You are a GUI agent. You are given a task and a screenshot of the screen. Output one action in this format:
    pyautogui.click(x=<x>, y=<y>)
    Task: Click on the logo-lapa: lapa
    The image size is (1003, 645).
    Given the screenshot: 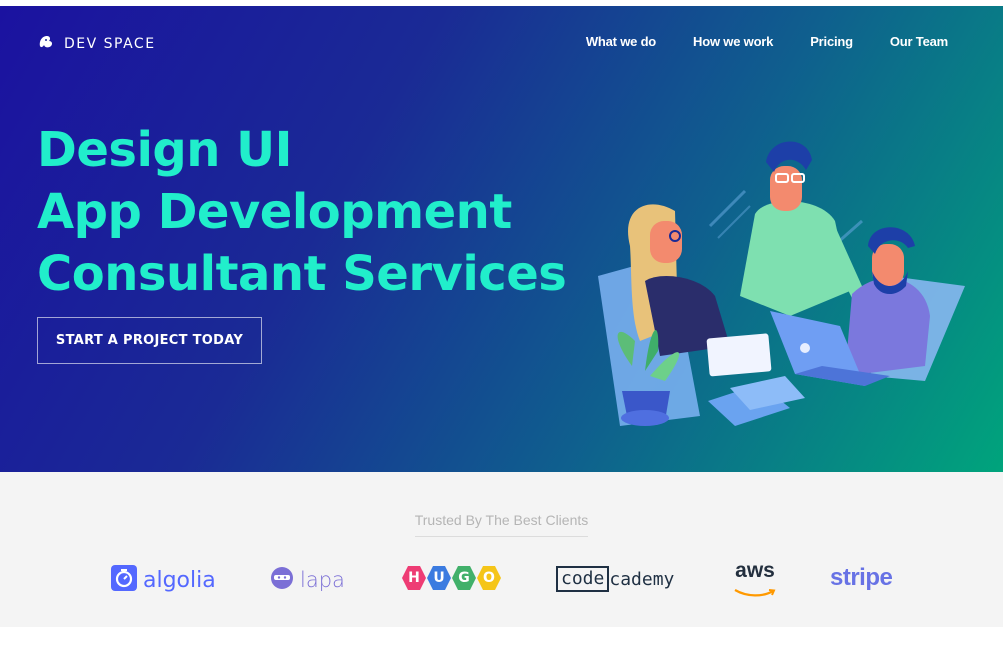 What is the action you would take?
    pyautogui.click(x=307, y=580)
    